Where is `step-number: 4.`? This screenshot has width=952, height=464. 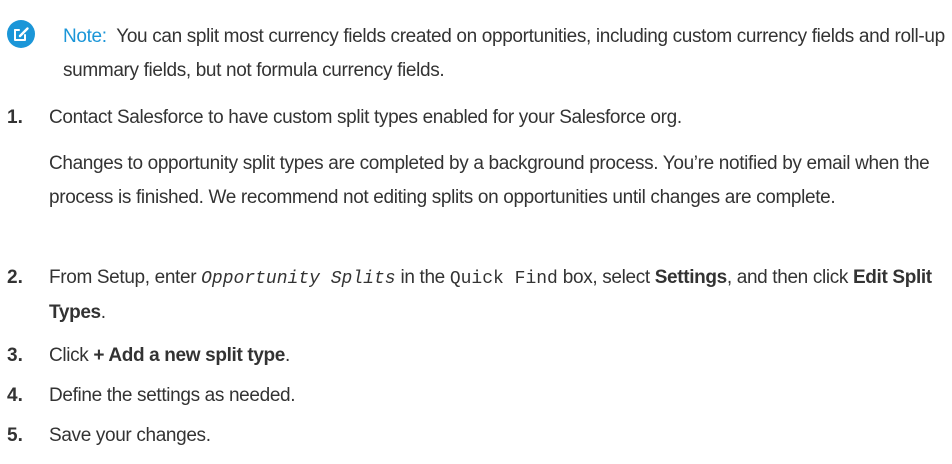 step-number: 4. is located at coordinates (15, 395).